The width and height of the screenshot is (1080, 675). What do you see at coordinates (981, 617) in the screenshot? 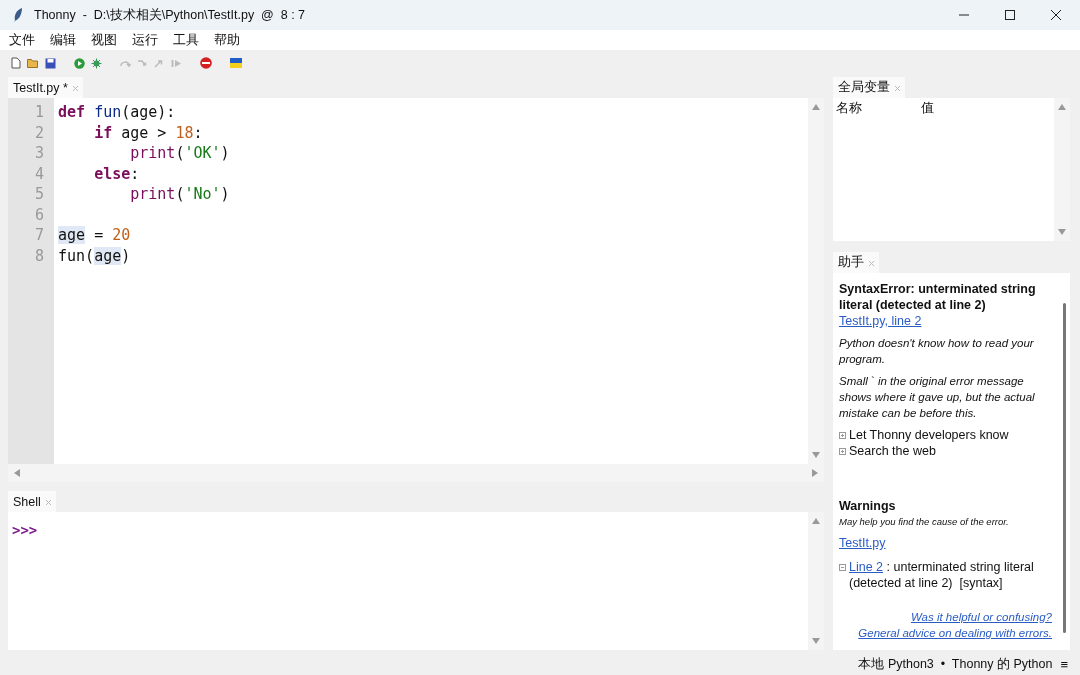
I see `feedback-link: Was it helpful or confusing?` at bounding box center [981, 617].